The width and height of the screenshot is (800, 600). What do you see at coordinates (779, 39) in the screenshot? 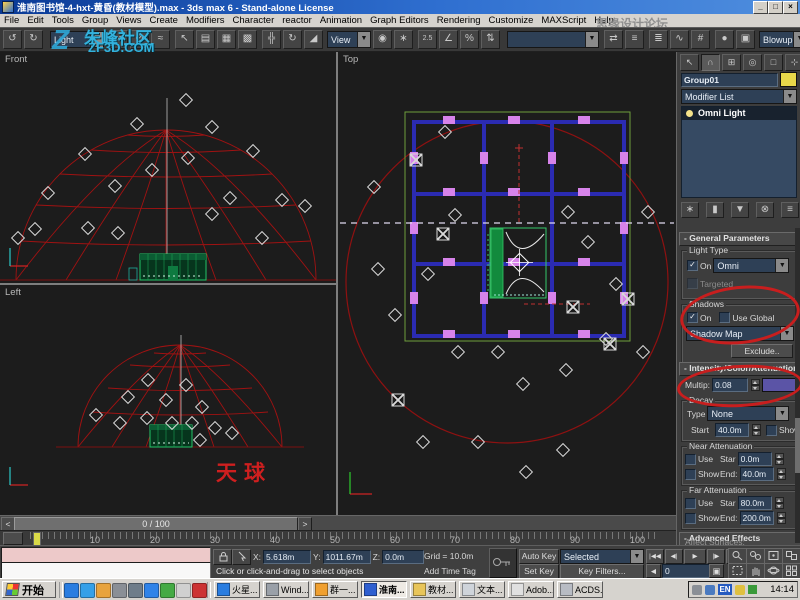
I see `render-type-dropdown: Blowup▼` at bounding box center [779, 39].